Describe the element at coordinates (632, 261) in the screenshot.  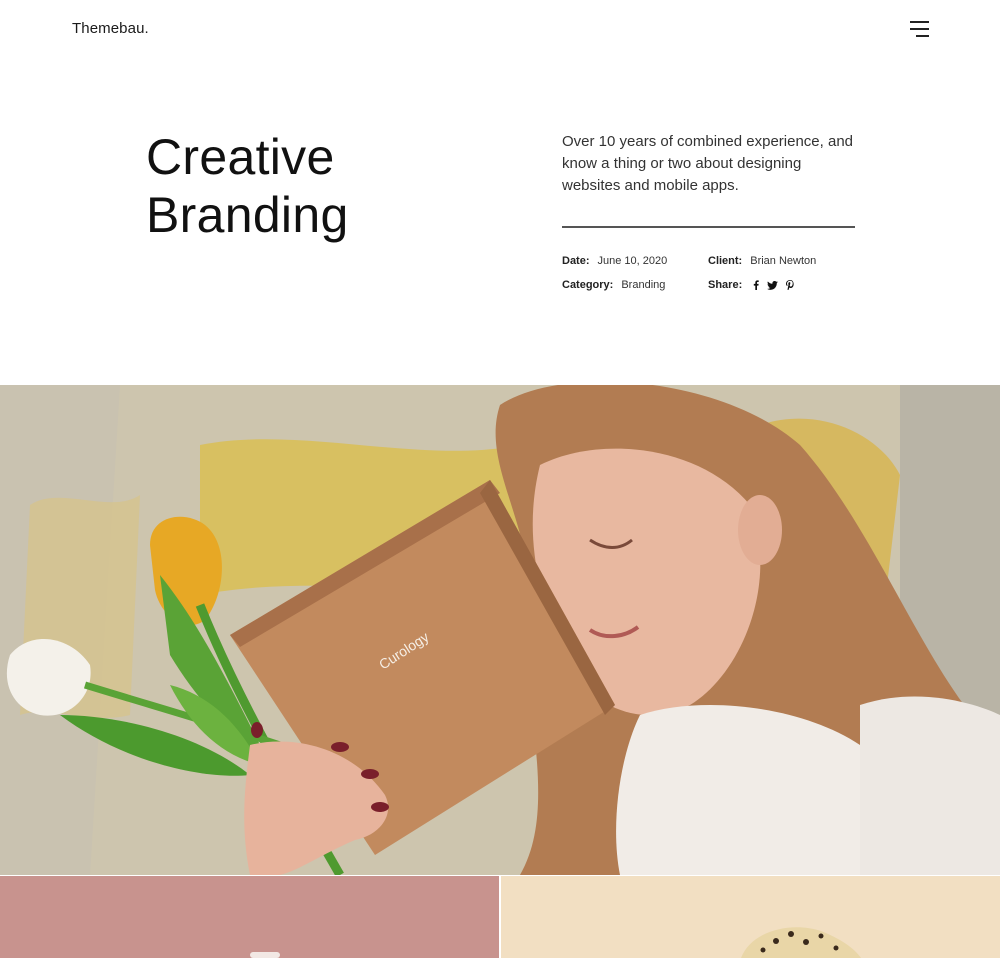
I see `date-value: June 10, 2020` at that location.